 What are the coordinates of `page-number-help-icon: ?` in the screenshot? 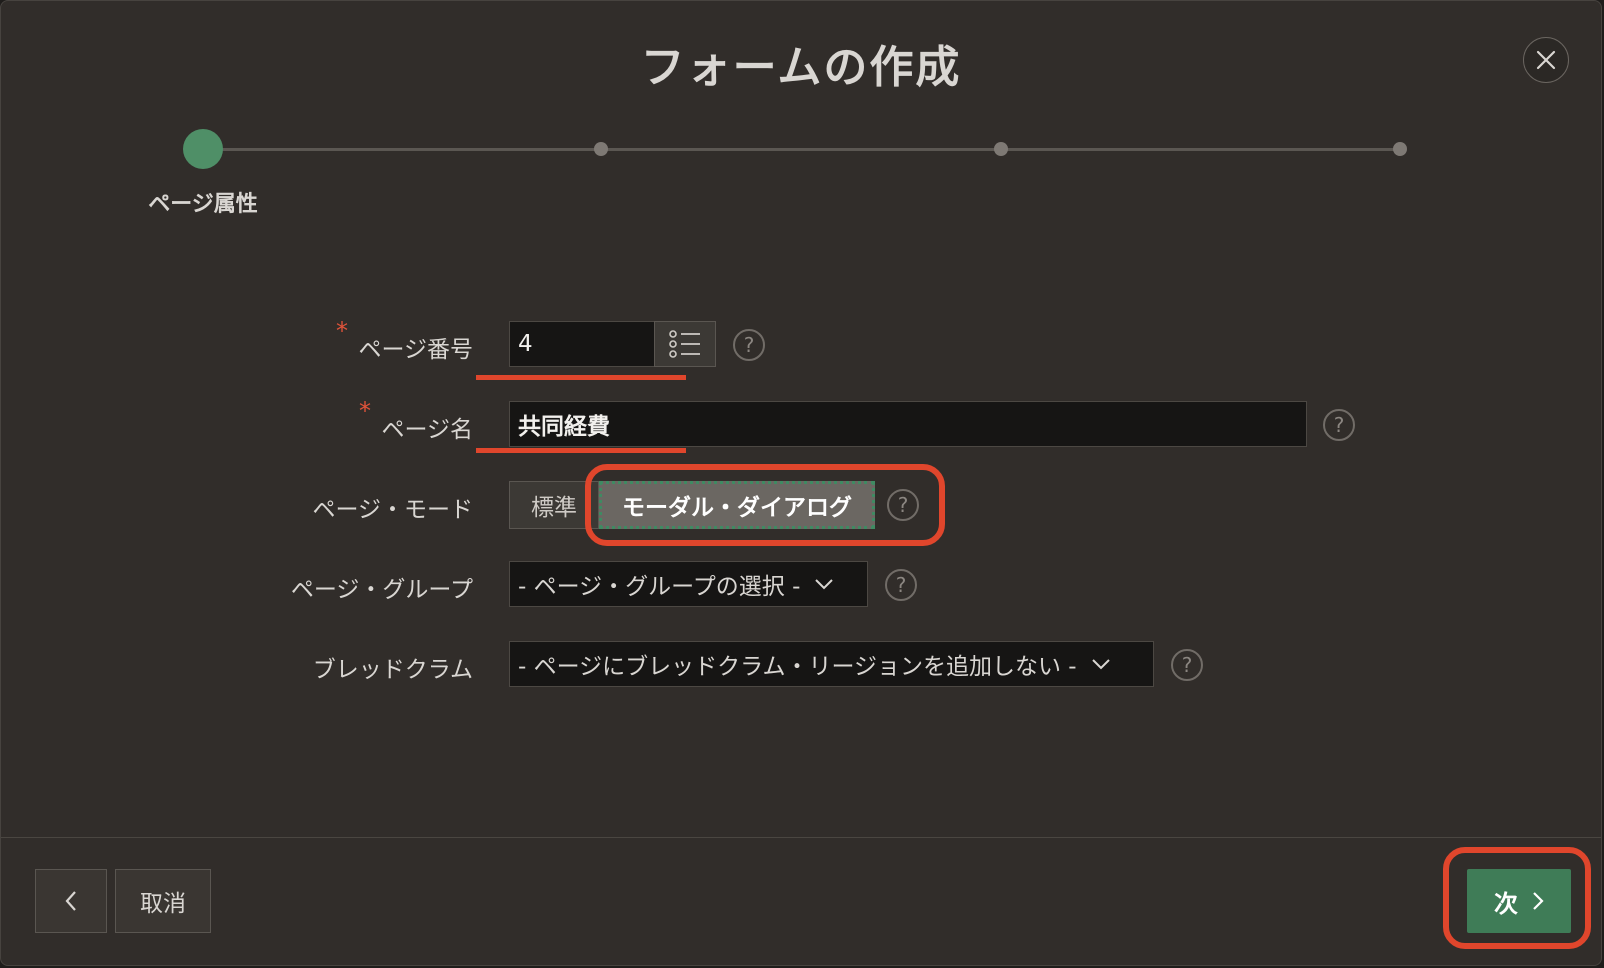 It's located at (749, 345).